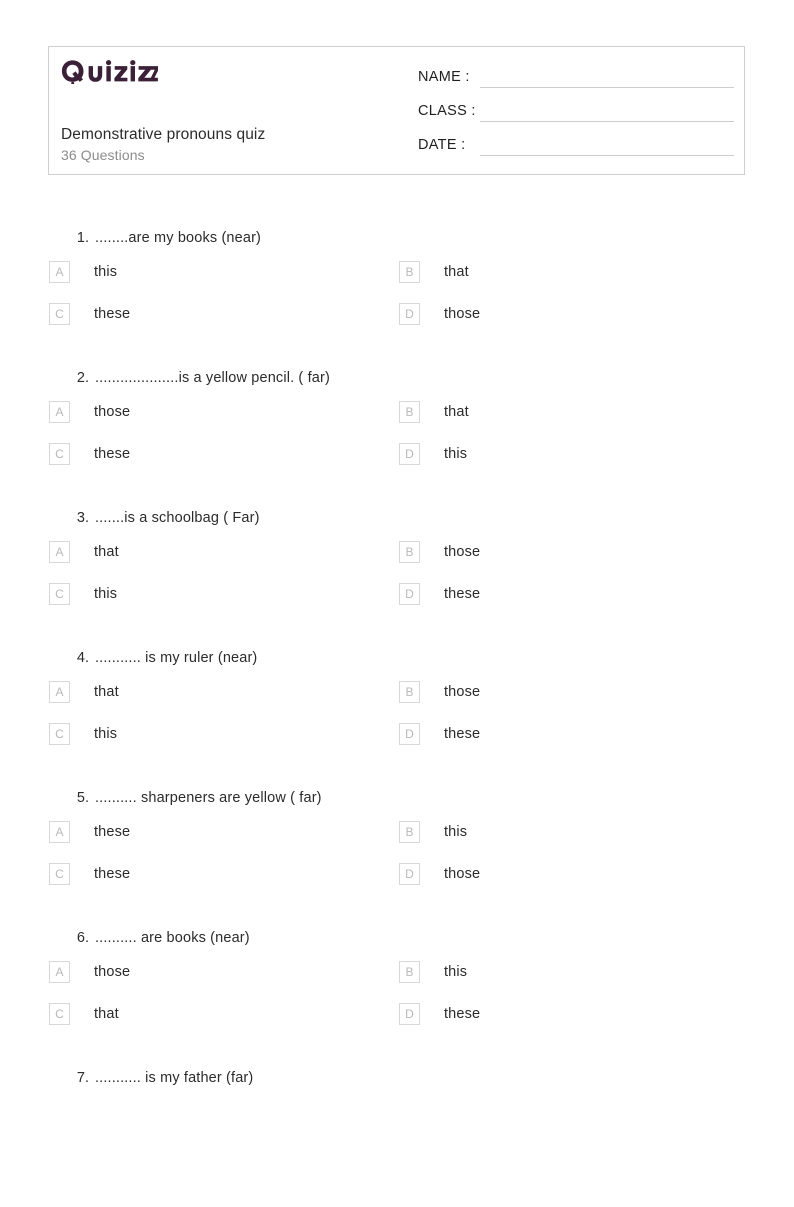  Describe the element at coordinates (397, 1020) in the screenshot. I see `option-row: Cthat Dthese` at that location.